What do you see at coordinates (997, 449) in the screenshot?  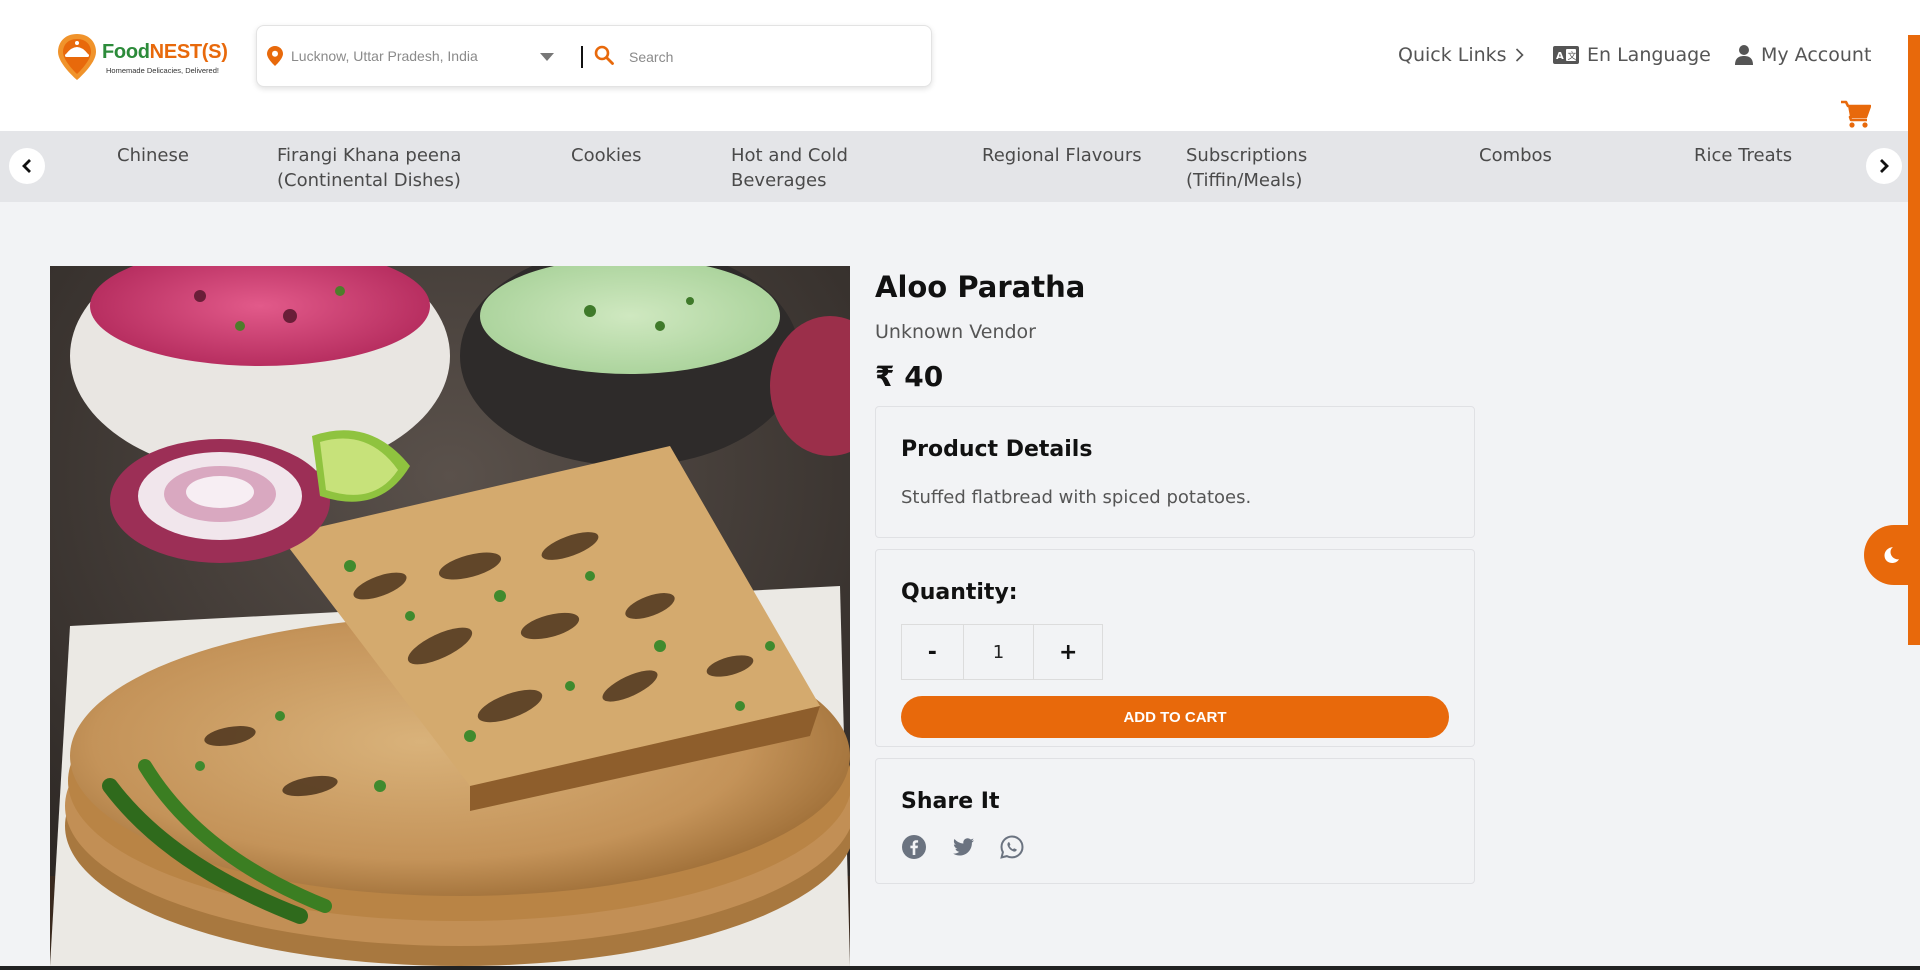 I see `product-details-heading: Product Details` at bounding box center [997, 449].